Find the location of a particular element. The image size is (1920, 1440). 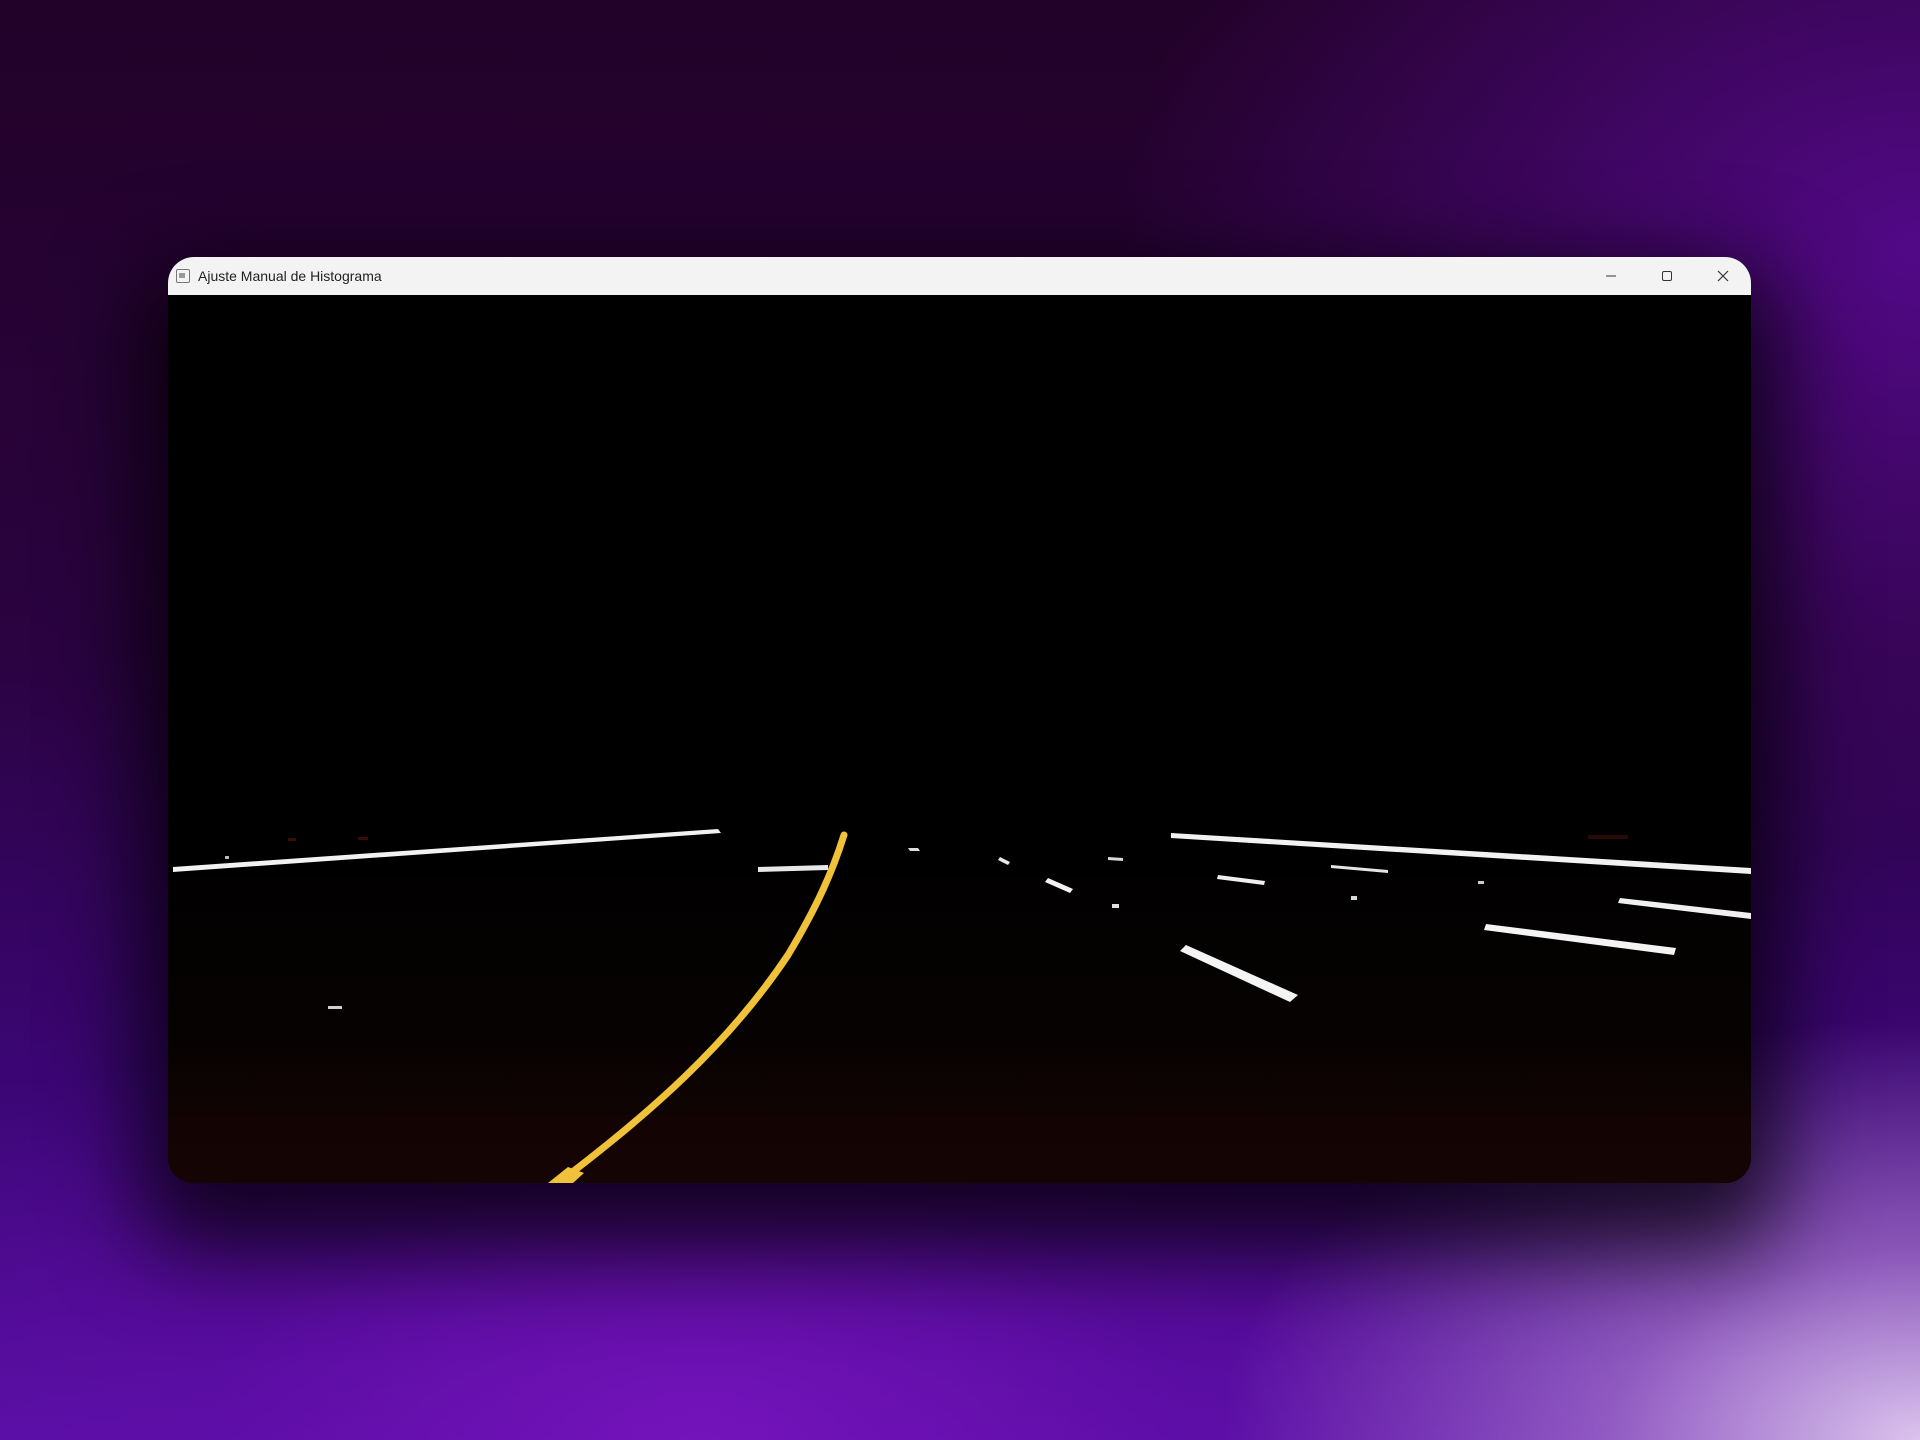

maximize-button is located at coordinates (1667, 276).